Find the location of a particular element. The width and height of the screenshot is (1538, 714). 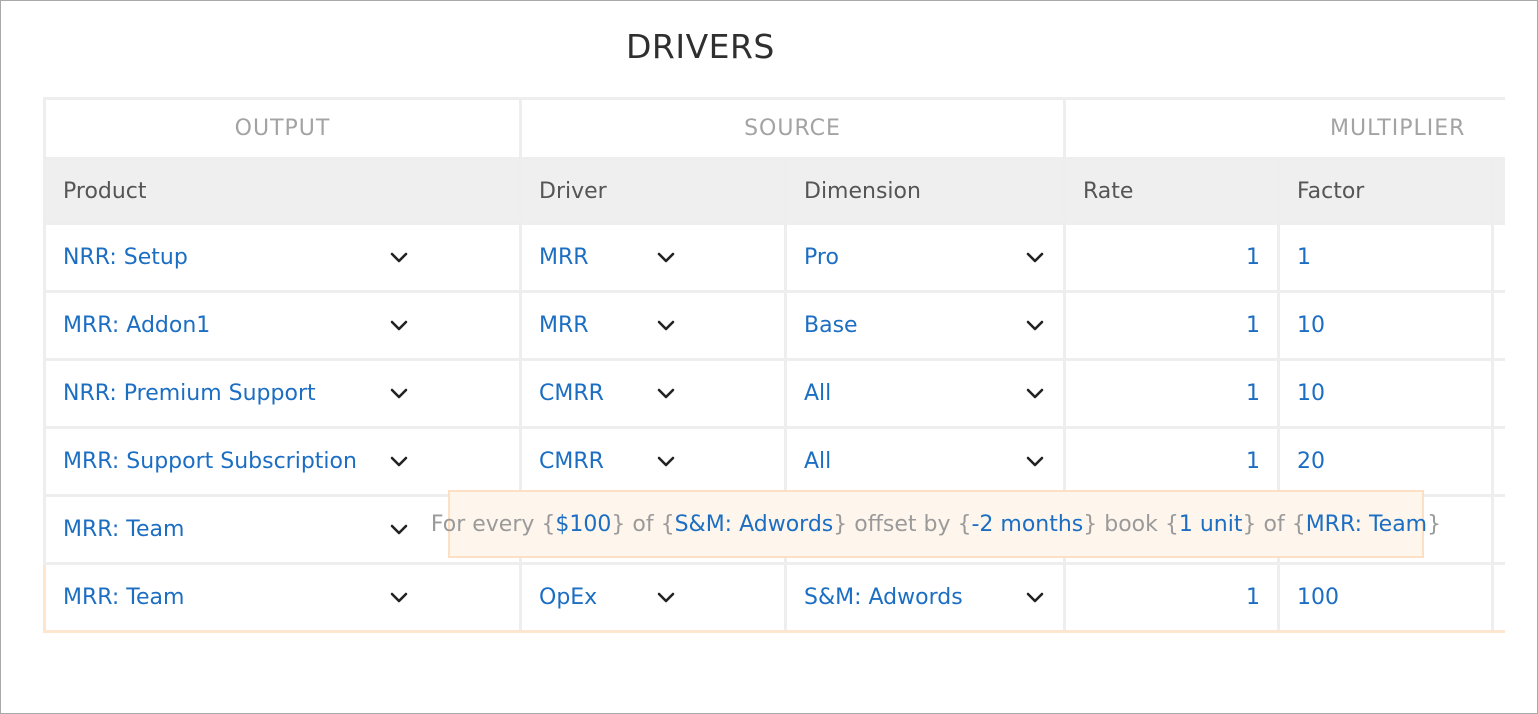

tooltip-offset: -2 months is located at coordinates (1027, 524).